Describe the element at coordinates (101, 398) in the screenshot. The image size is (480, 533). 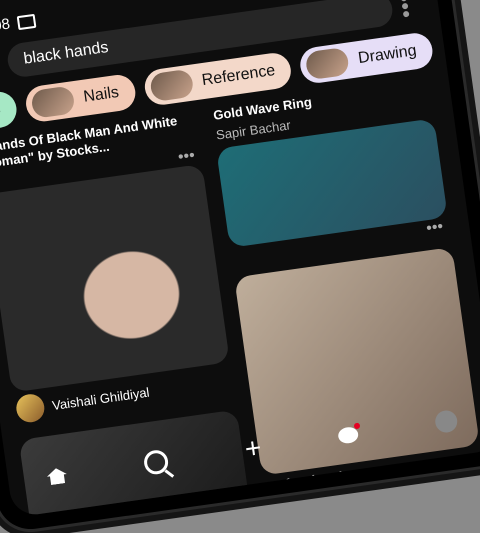
I see `author-name: Vaishali Ghildiyal` at that location.